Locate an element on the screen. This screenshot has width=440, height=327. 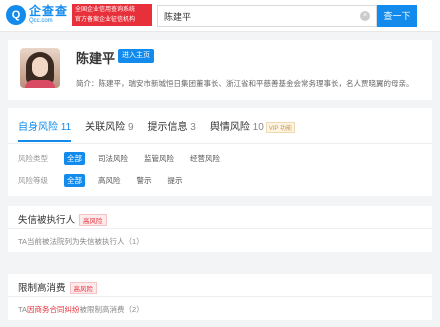
highlight-text: 因商务合同纠纷 is located at coordinates (53, 309).